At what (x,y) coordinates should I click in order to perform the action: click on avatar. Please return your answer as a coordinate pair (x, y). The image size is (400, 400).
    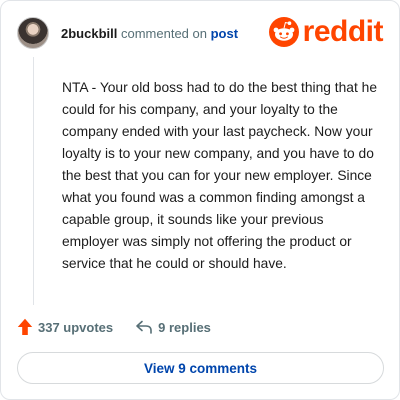
    Looking at the image, I should click on (33, 33).